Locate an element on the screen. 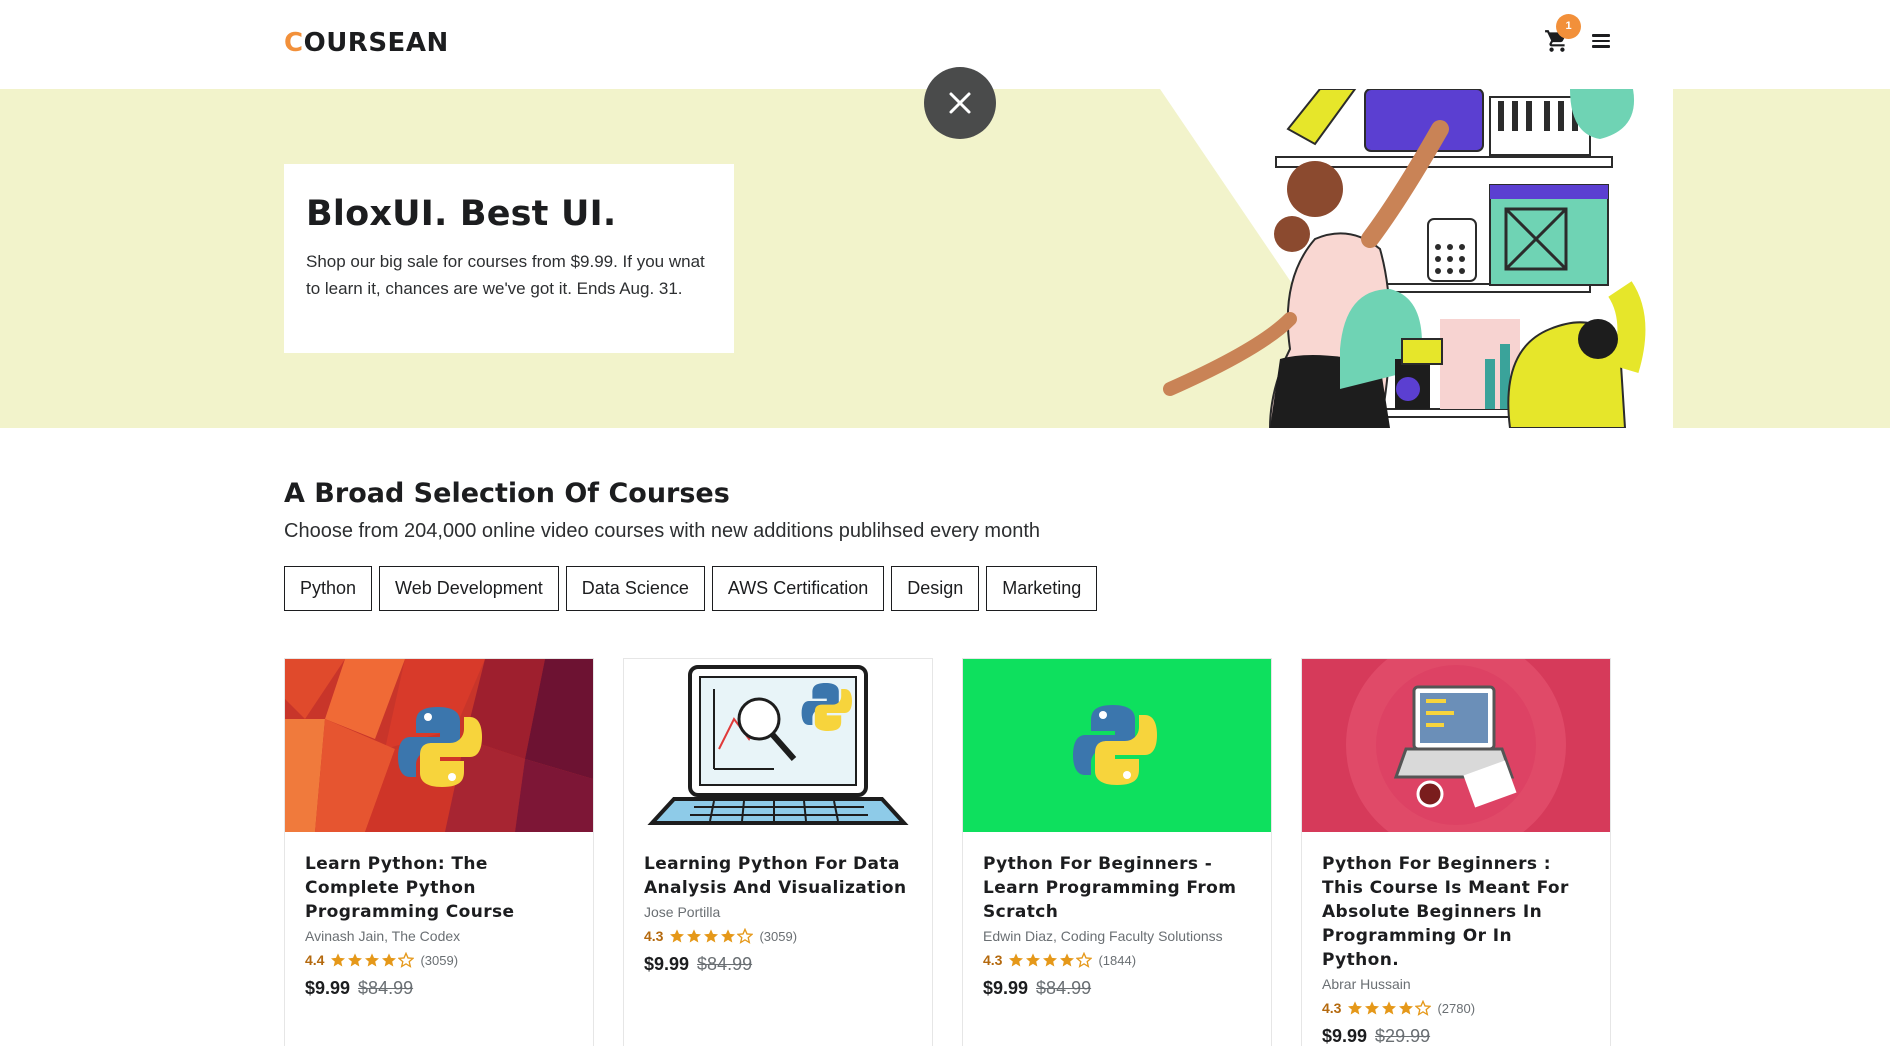 The width and height of the screenshot is (1890, 1046). category-chip-aws-certification: AWS Certification is located at coordinates (798, 588).